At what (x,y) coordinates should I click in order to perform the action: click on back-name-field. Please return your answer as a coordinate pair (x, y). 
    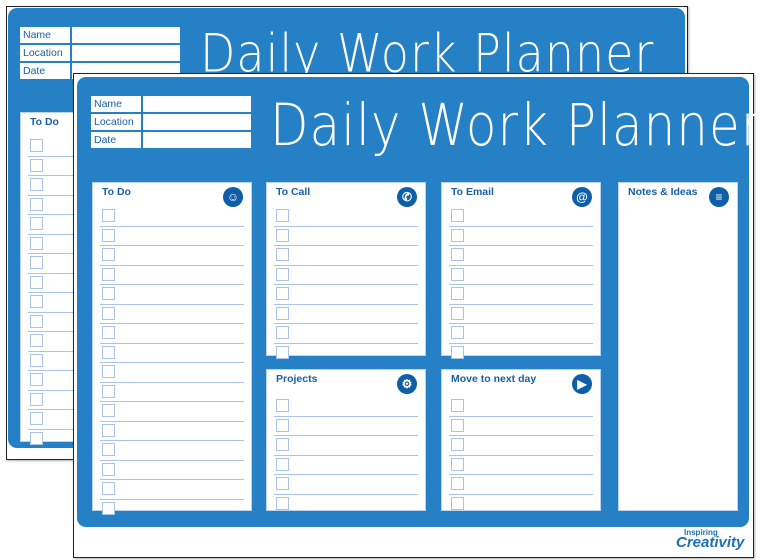
    Looking at the image, I should click on (126, 35).